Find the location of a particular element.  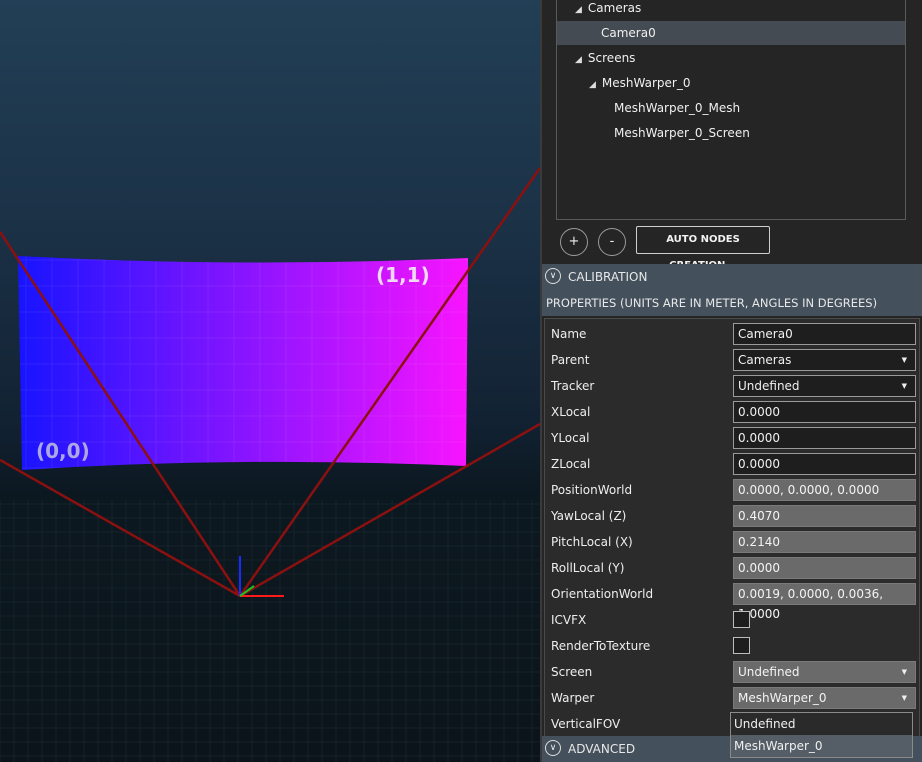

corner-label: (1,1) is located at coordinates (403, 275).